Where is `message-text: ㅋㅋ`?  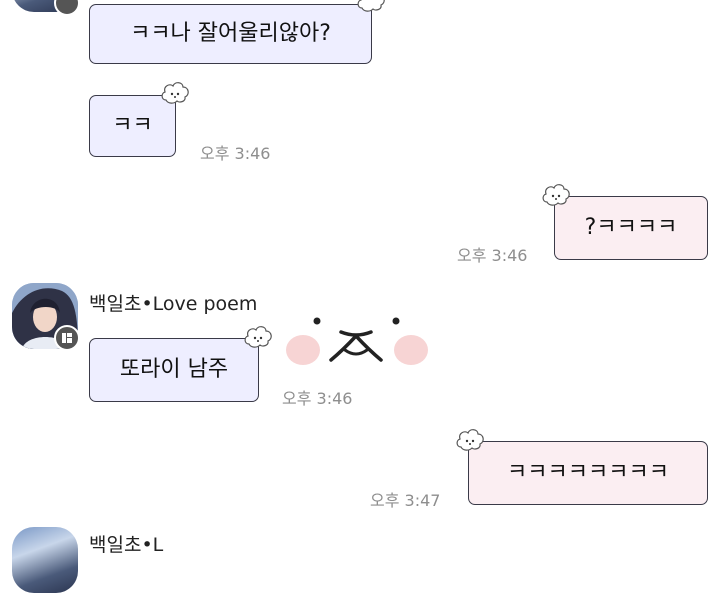
message-text: ㅋㅋ is located at coordinates (132, 125).